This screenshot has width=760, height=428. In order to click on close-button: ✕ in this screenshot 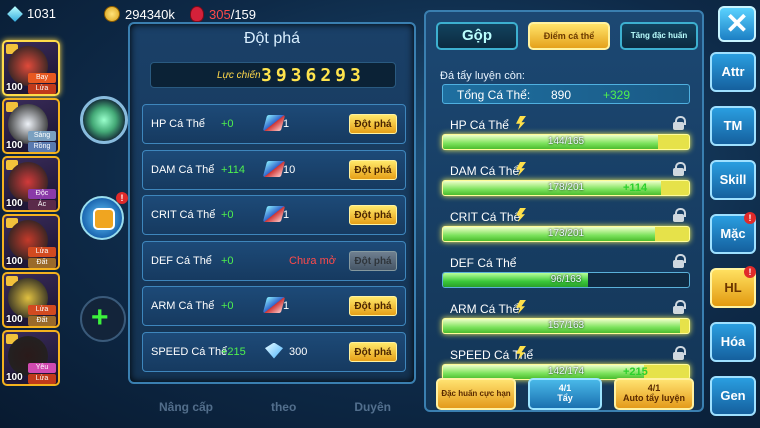, I will do `click(737, 24)`.